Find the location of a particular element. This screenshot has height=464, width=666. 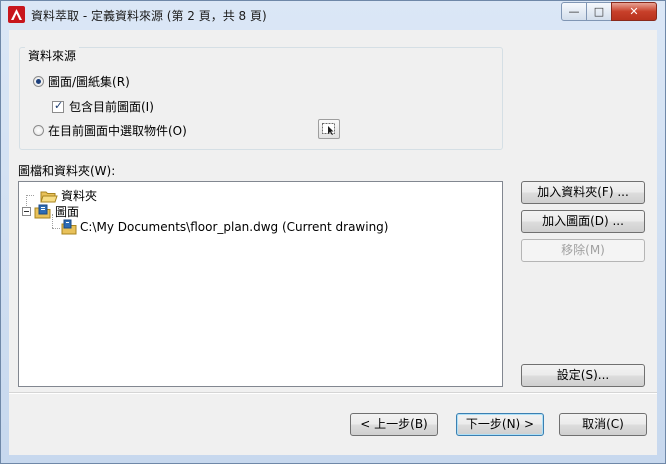

title-bar: 資料萃取 - 定義資料來源 (第 2 頁，共 8 頁) — □ ✕ is located at coordinates (333, 15).